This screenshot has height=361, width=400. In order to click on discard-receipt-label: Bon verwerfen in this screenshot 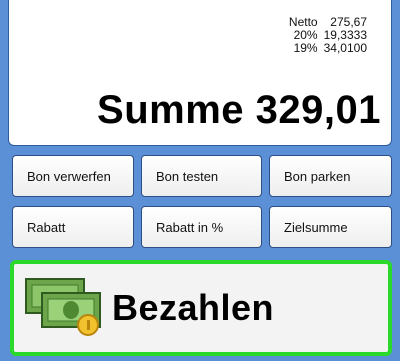, I will do `click(69, 176)`.